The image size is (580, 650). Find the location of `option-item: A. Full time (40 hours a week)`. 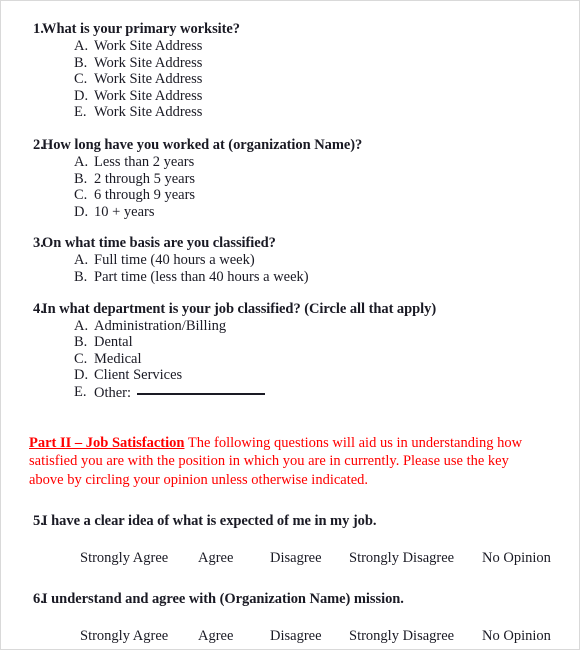

option-item: A. Full time (40 hours a week) is located at coordinates (284, 260).